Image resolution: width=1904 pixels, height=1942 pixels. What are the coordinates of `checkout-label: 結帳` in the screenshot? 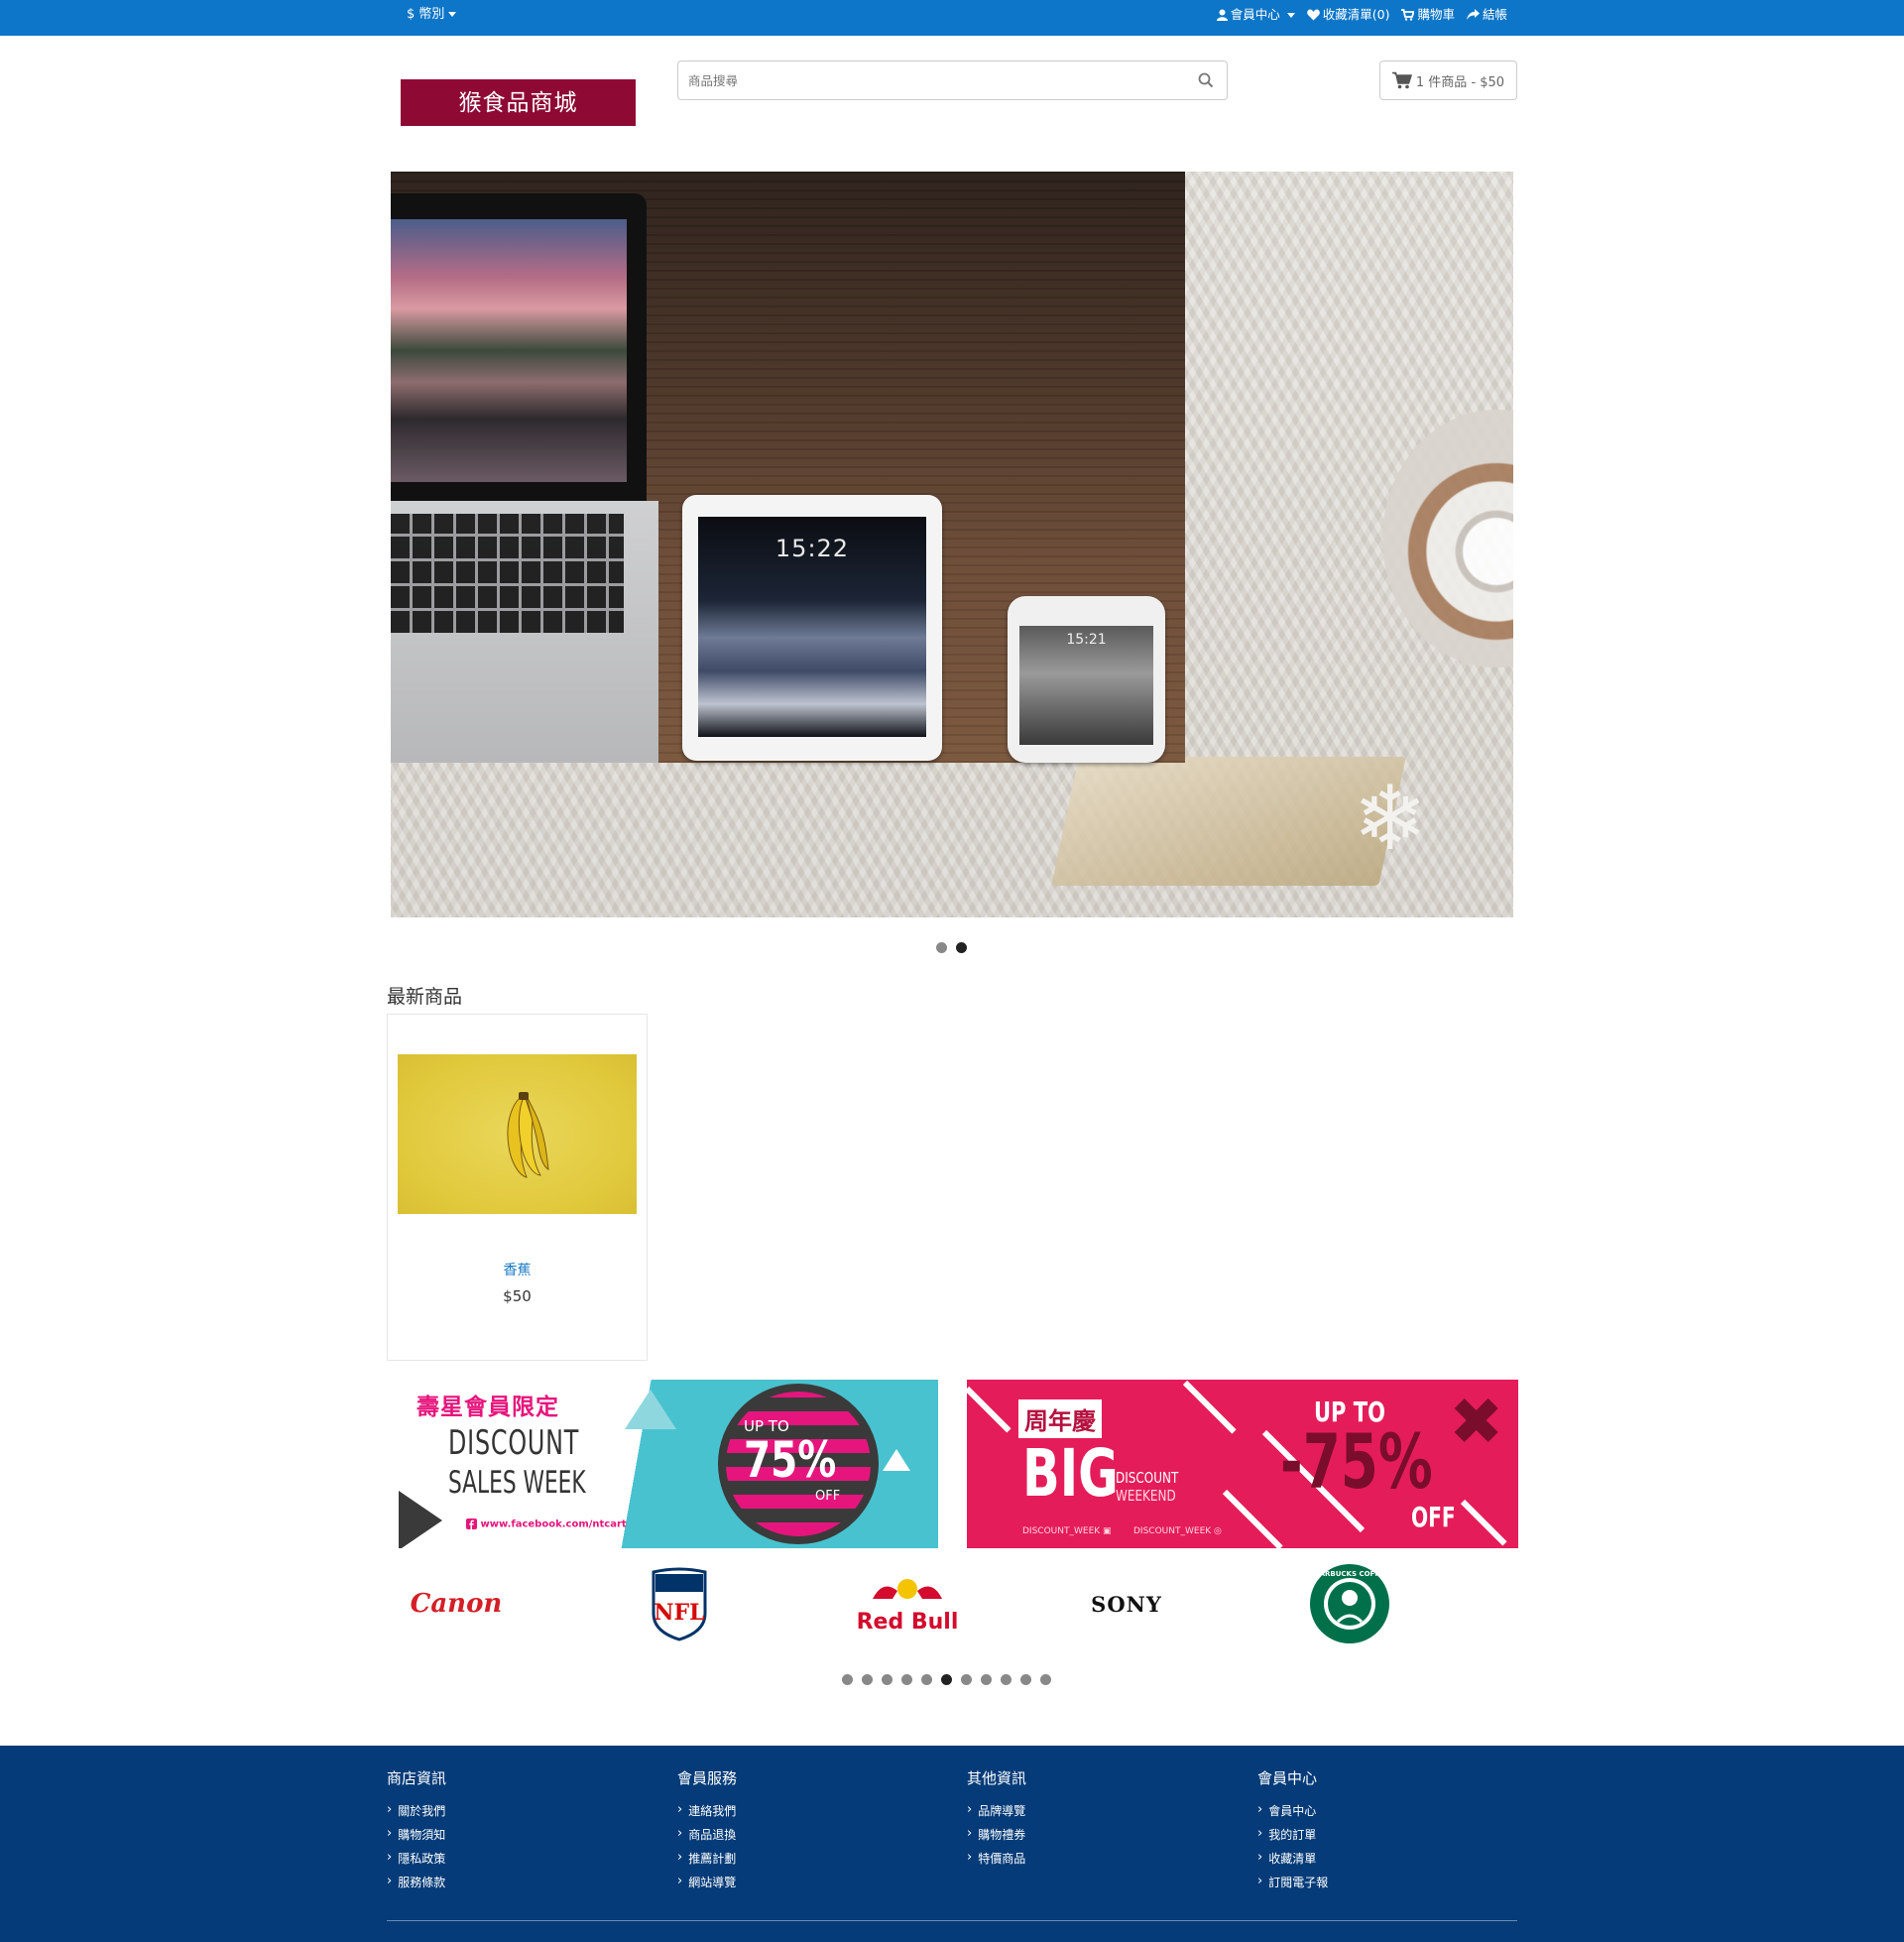 It's located at (1494, 14).